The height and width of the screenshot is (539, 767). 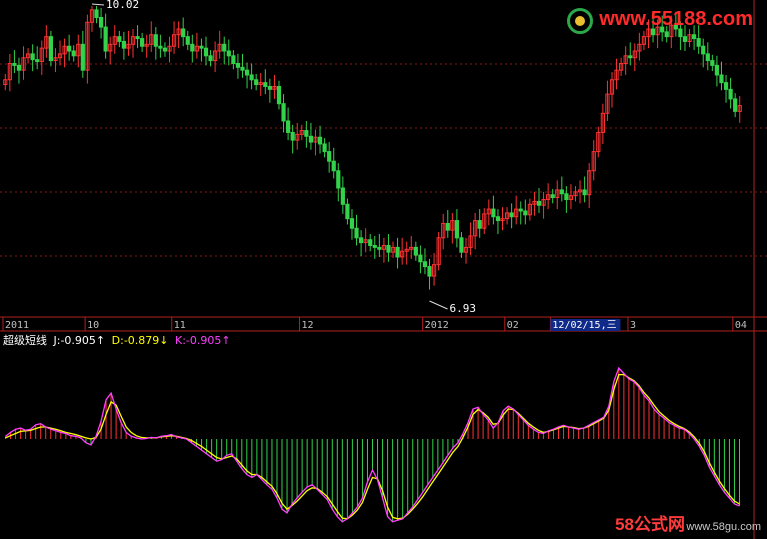 What do you see at coordinates (438, 305) in the screenshot?
I see `min-leader` at bounding box center [438, 305].